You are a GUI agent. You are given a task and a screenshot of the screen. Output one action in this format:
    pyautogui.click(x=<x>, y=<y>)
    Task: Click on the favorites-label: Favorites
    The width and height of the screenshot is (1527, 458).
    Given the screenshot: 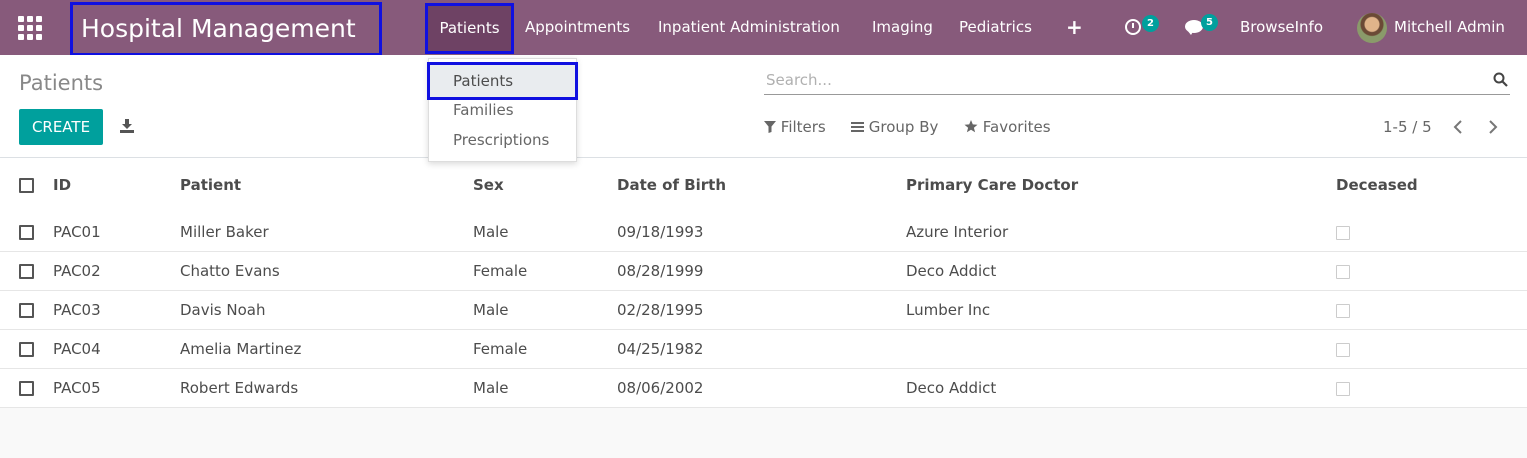 What is the action you would take?
    pyautogui.click(x=1016, y=127)
    